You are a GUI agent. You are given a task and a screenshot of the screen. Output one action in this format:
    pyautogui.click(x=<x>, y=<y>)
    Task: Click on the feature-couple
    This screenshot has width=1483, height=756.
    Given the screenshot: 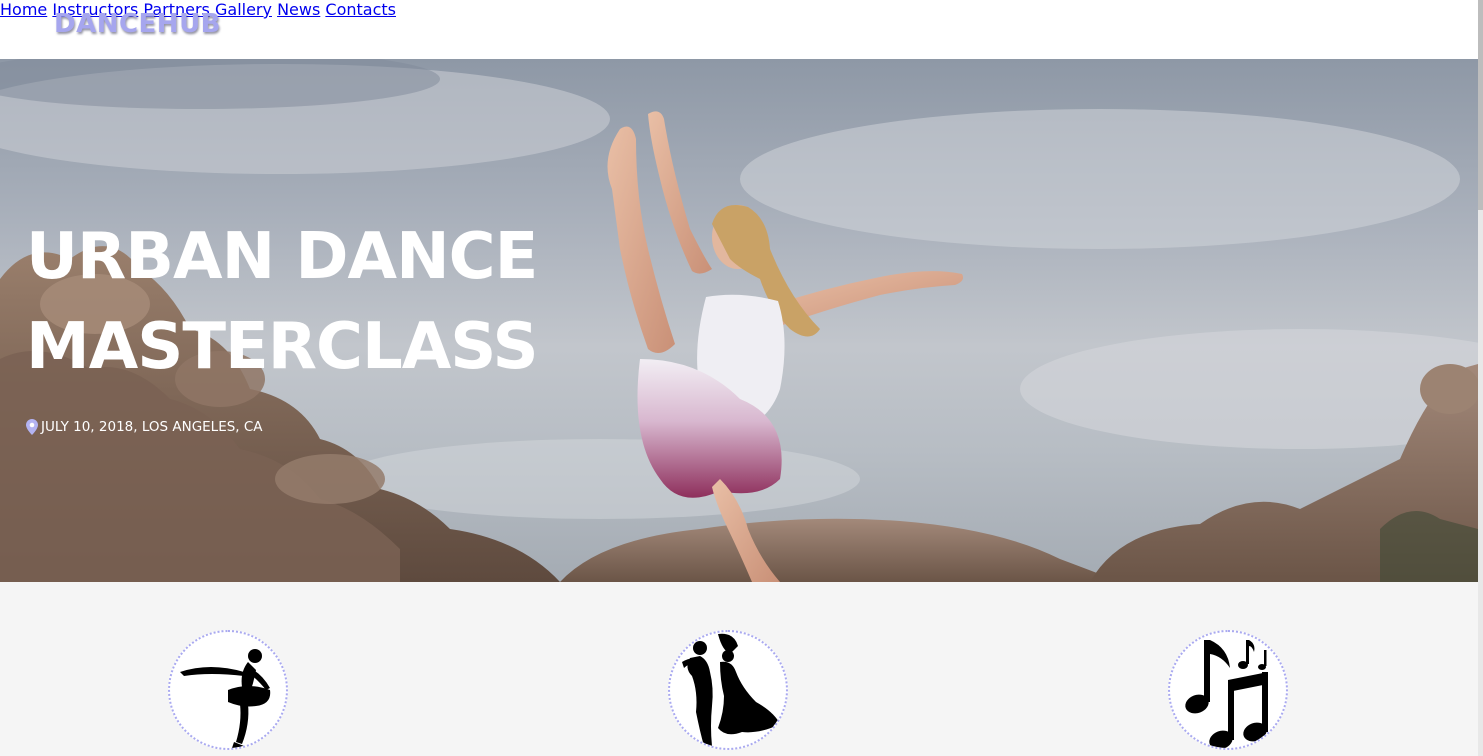 What is the action you would take?
    pyautogui.click(x=728, y=690)
    